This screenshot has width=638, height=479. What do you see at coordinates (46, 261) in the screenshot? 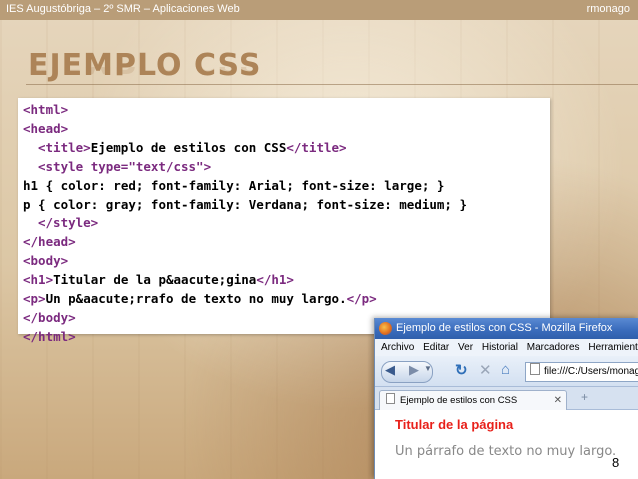
I see `code-line-body-open: <body>` at bounding box center [46, 261].